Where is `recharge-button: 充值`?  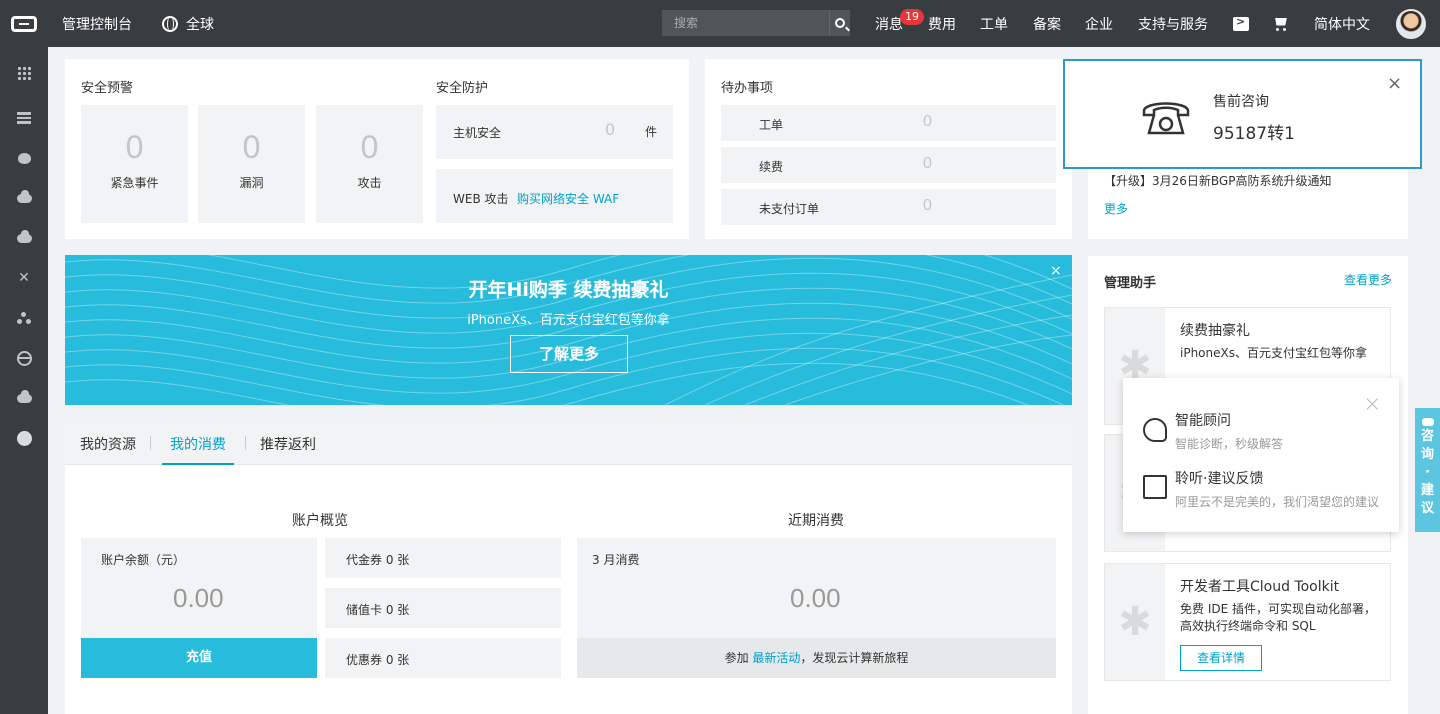
recharge-button: 充值 is located at coordinates (199, 658).